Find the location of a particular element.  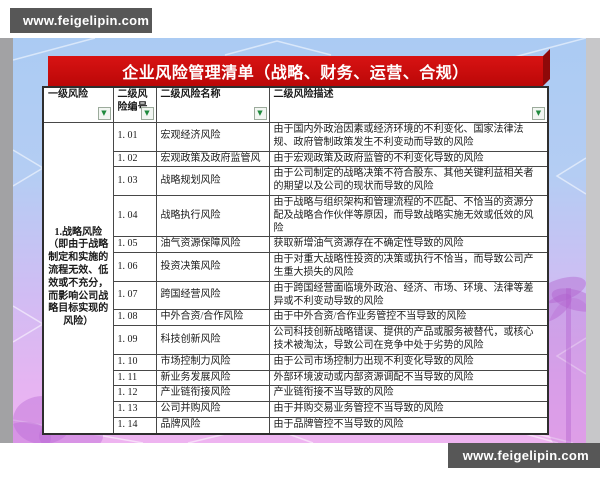

table-row: 1. 12 产业链衔接风险 产业链衔接不当导致的风险 is located at coordinates (296, 394).